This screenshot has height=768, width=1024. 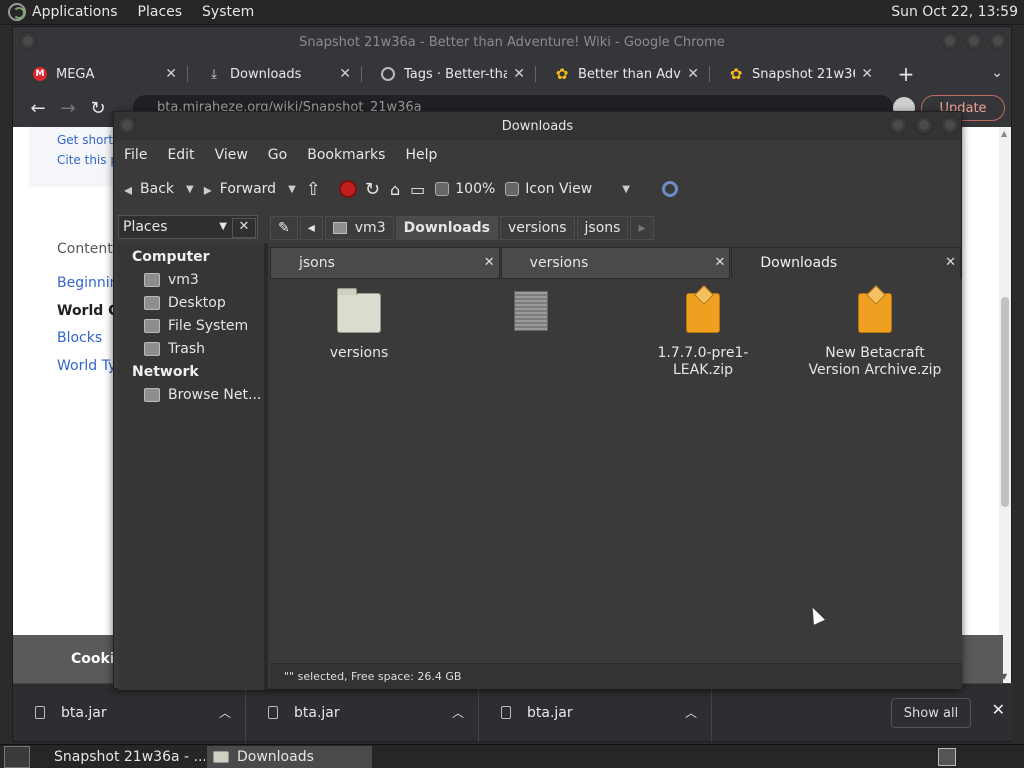 What do you see at coordinates (266, 466) in the screenshot?
I see `sidebar-splitter` at bounding box center [266, 466].